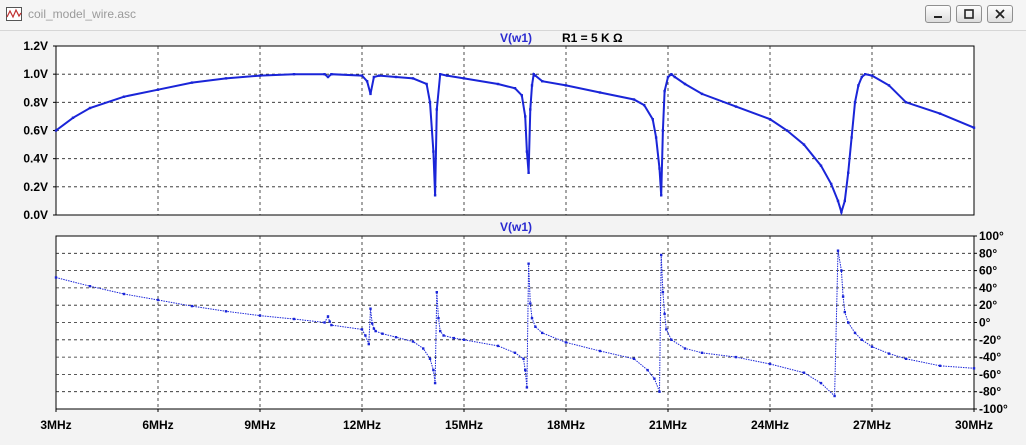 Image resolution: width=1026 pixels, height=445 pixels. What do you see at coordinates (990, 340) in the screenshot?
I see `y-tick-label: -20°` at bounding box center [990, 340].